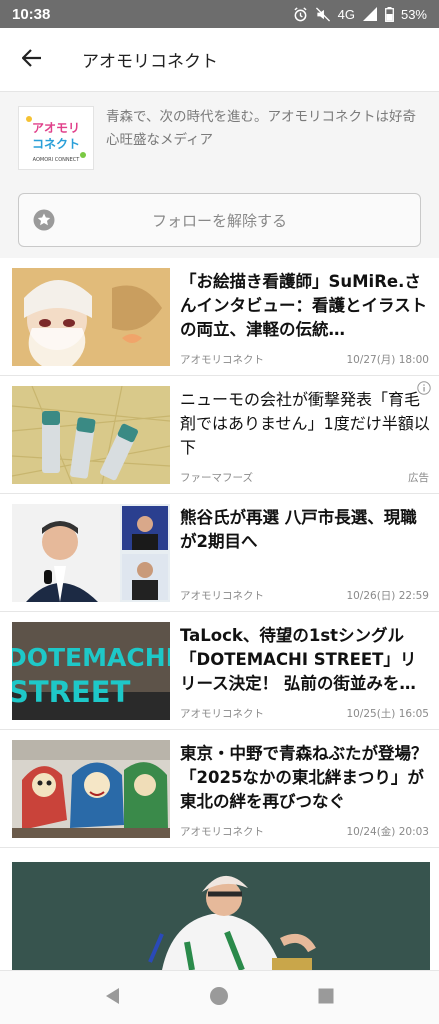 This screenshot has height=1024, width=439. Describe the element at coordinates (323, 14) in the screenshot. I see `mute-icon` at that location.